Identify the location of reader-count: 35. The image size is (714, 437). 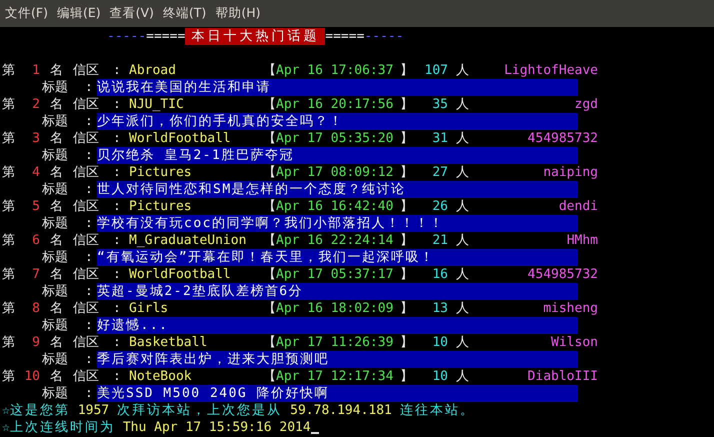
(439, 104).